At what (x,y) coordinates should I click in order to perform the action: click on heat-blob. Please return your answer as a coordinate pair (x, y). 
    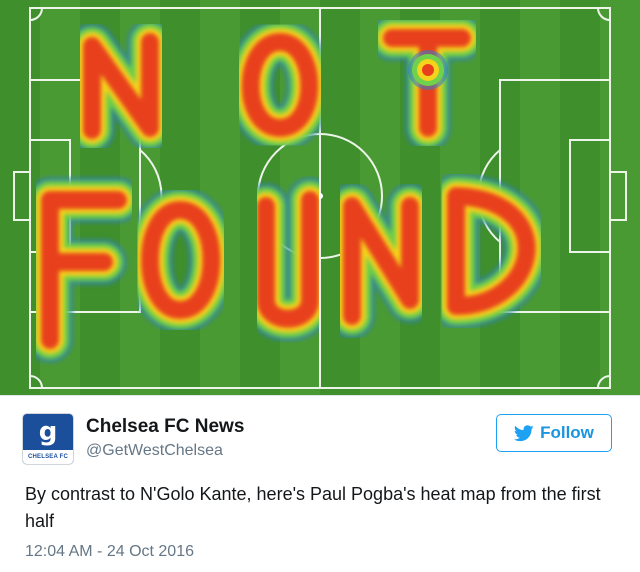
    Looking at the image, I should click on (428, 70).